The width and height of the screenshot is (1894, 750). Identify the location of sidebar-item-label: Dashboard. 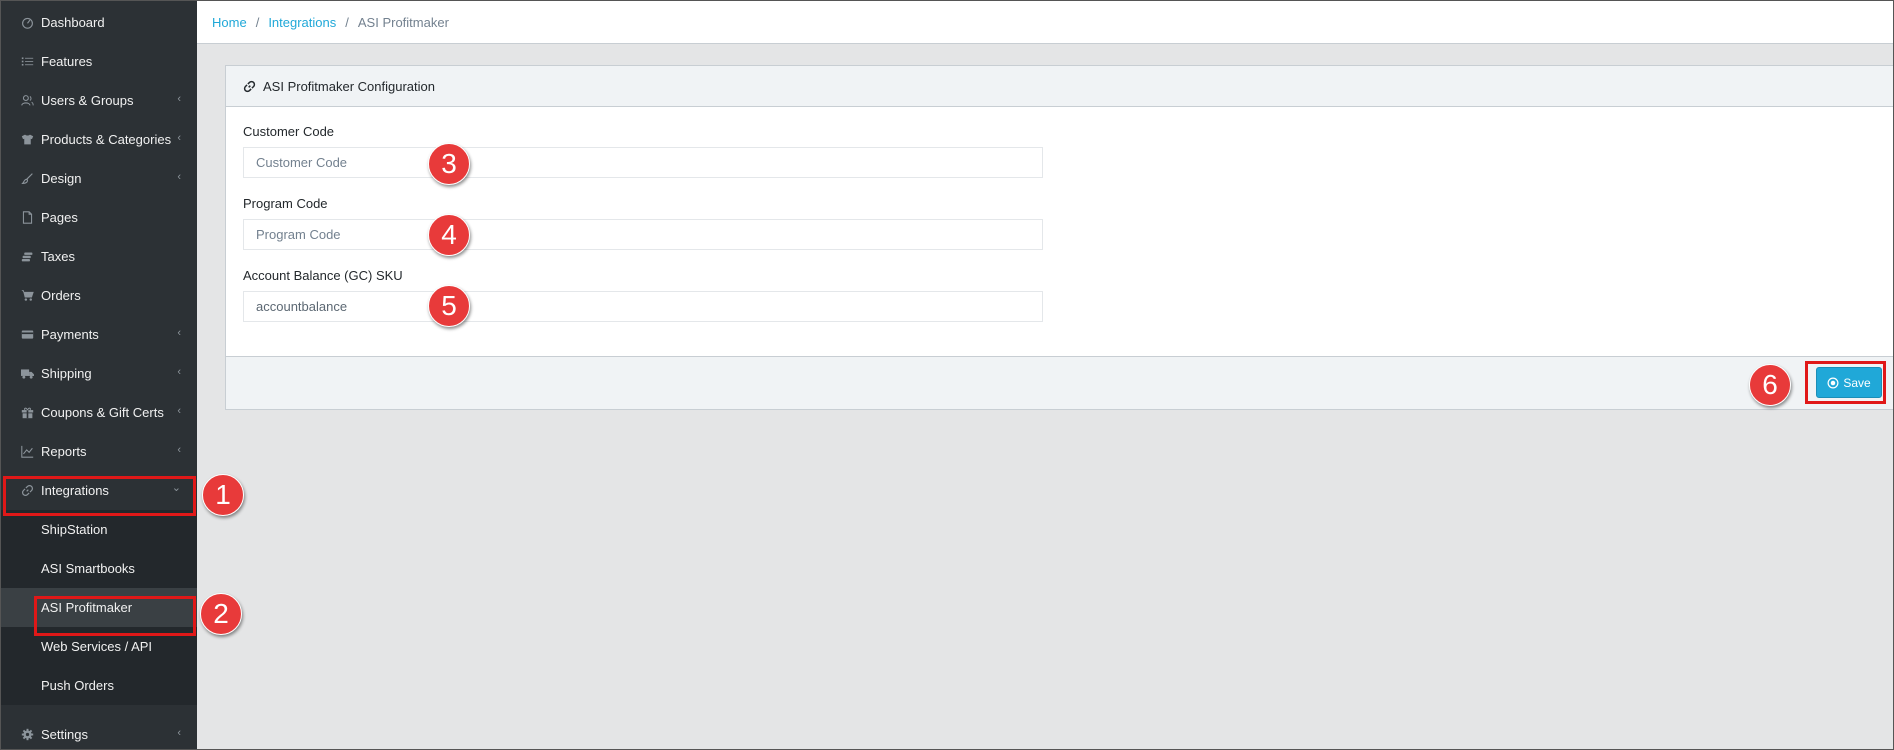
(73, 22).